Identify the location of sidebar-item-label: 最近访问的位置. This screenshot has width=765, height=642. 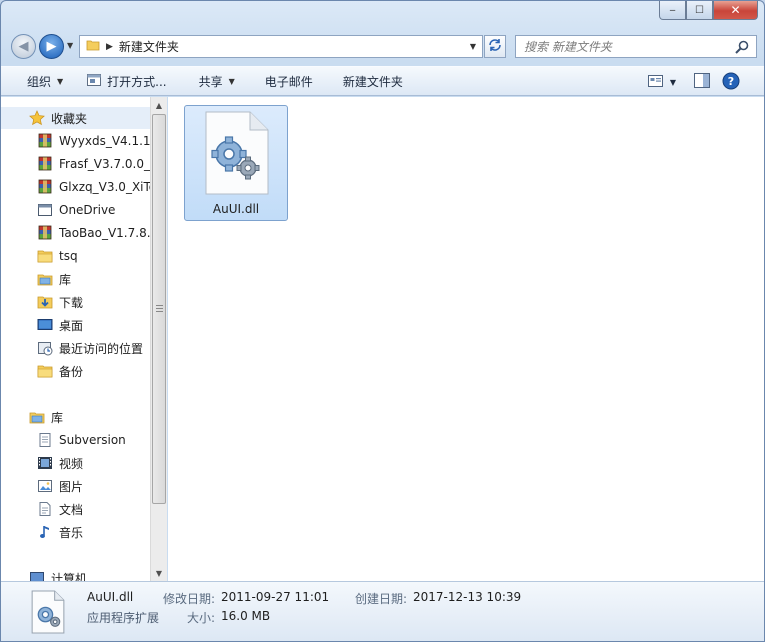
(101, 348).